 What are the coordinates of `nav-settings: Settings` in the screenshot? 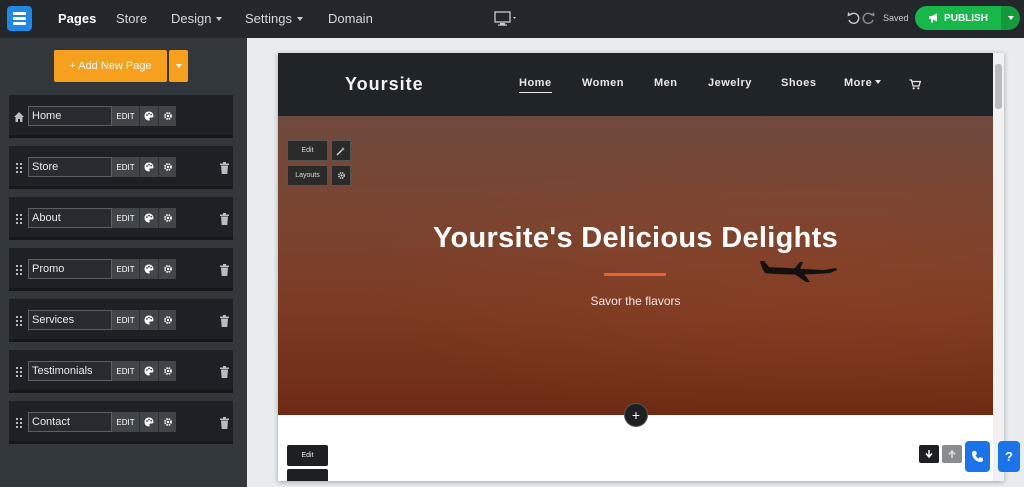 It's located at (274, 18).